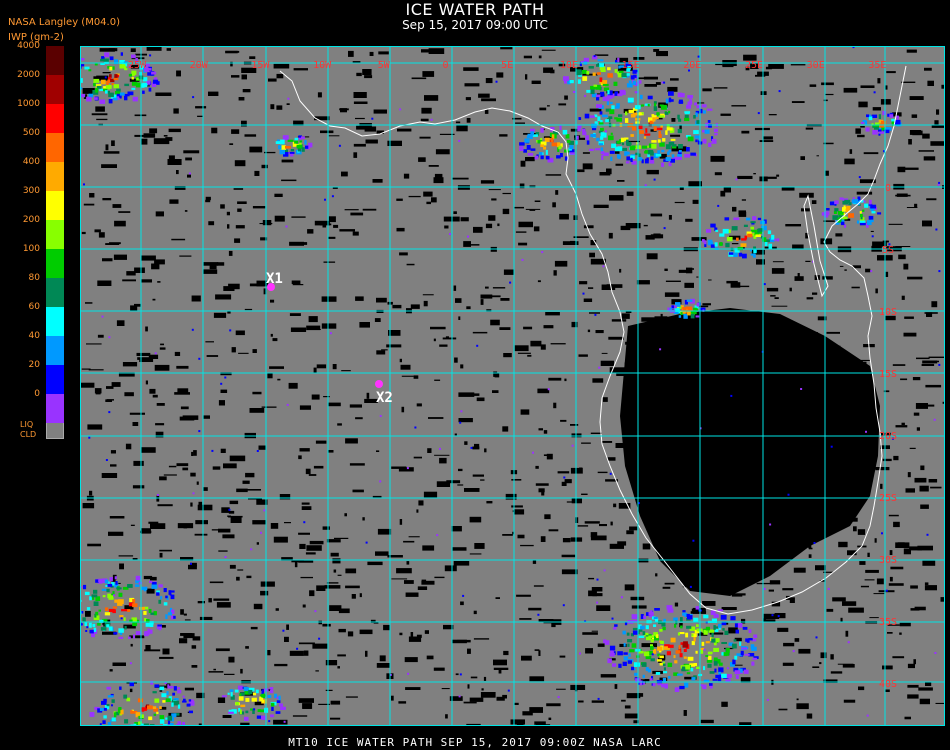  Describe the element at coordinates (888, 560) in the screenshot. I see `latitude-label: 30S` at that location.